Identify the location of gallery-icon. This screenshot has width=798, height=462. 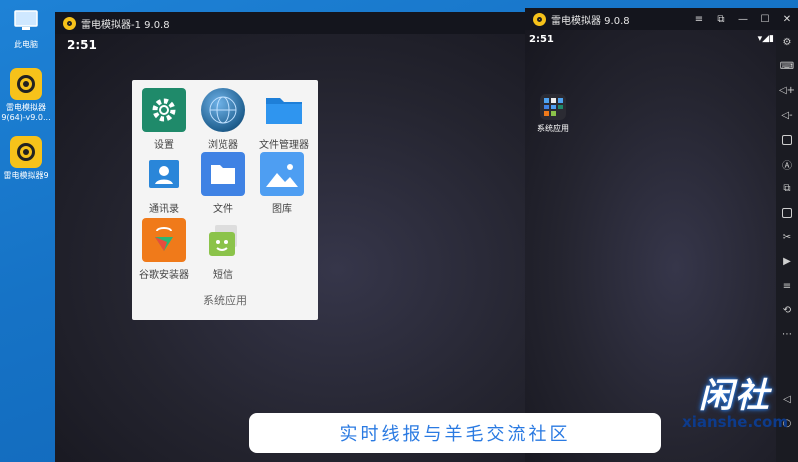
(282, 174).